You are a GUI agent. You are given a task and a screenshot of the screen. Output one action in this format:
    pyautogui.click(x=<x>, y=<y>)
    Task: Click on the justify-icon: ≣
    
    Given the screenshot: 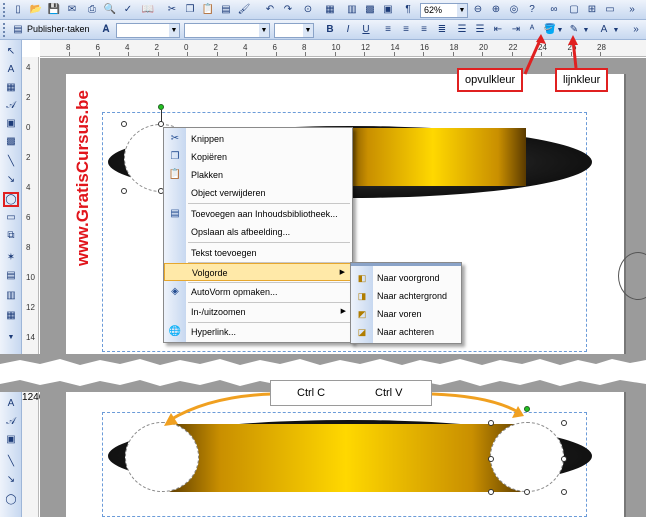 What is the action you would take?
    pyautogui.click(x=442, y=30)
    